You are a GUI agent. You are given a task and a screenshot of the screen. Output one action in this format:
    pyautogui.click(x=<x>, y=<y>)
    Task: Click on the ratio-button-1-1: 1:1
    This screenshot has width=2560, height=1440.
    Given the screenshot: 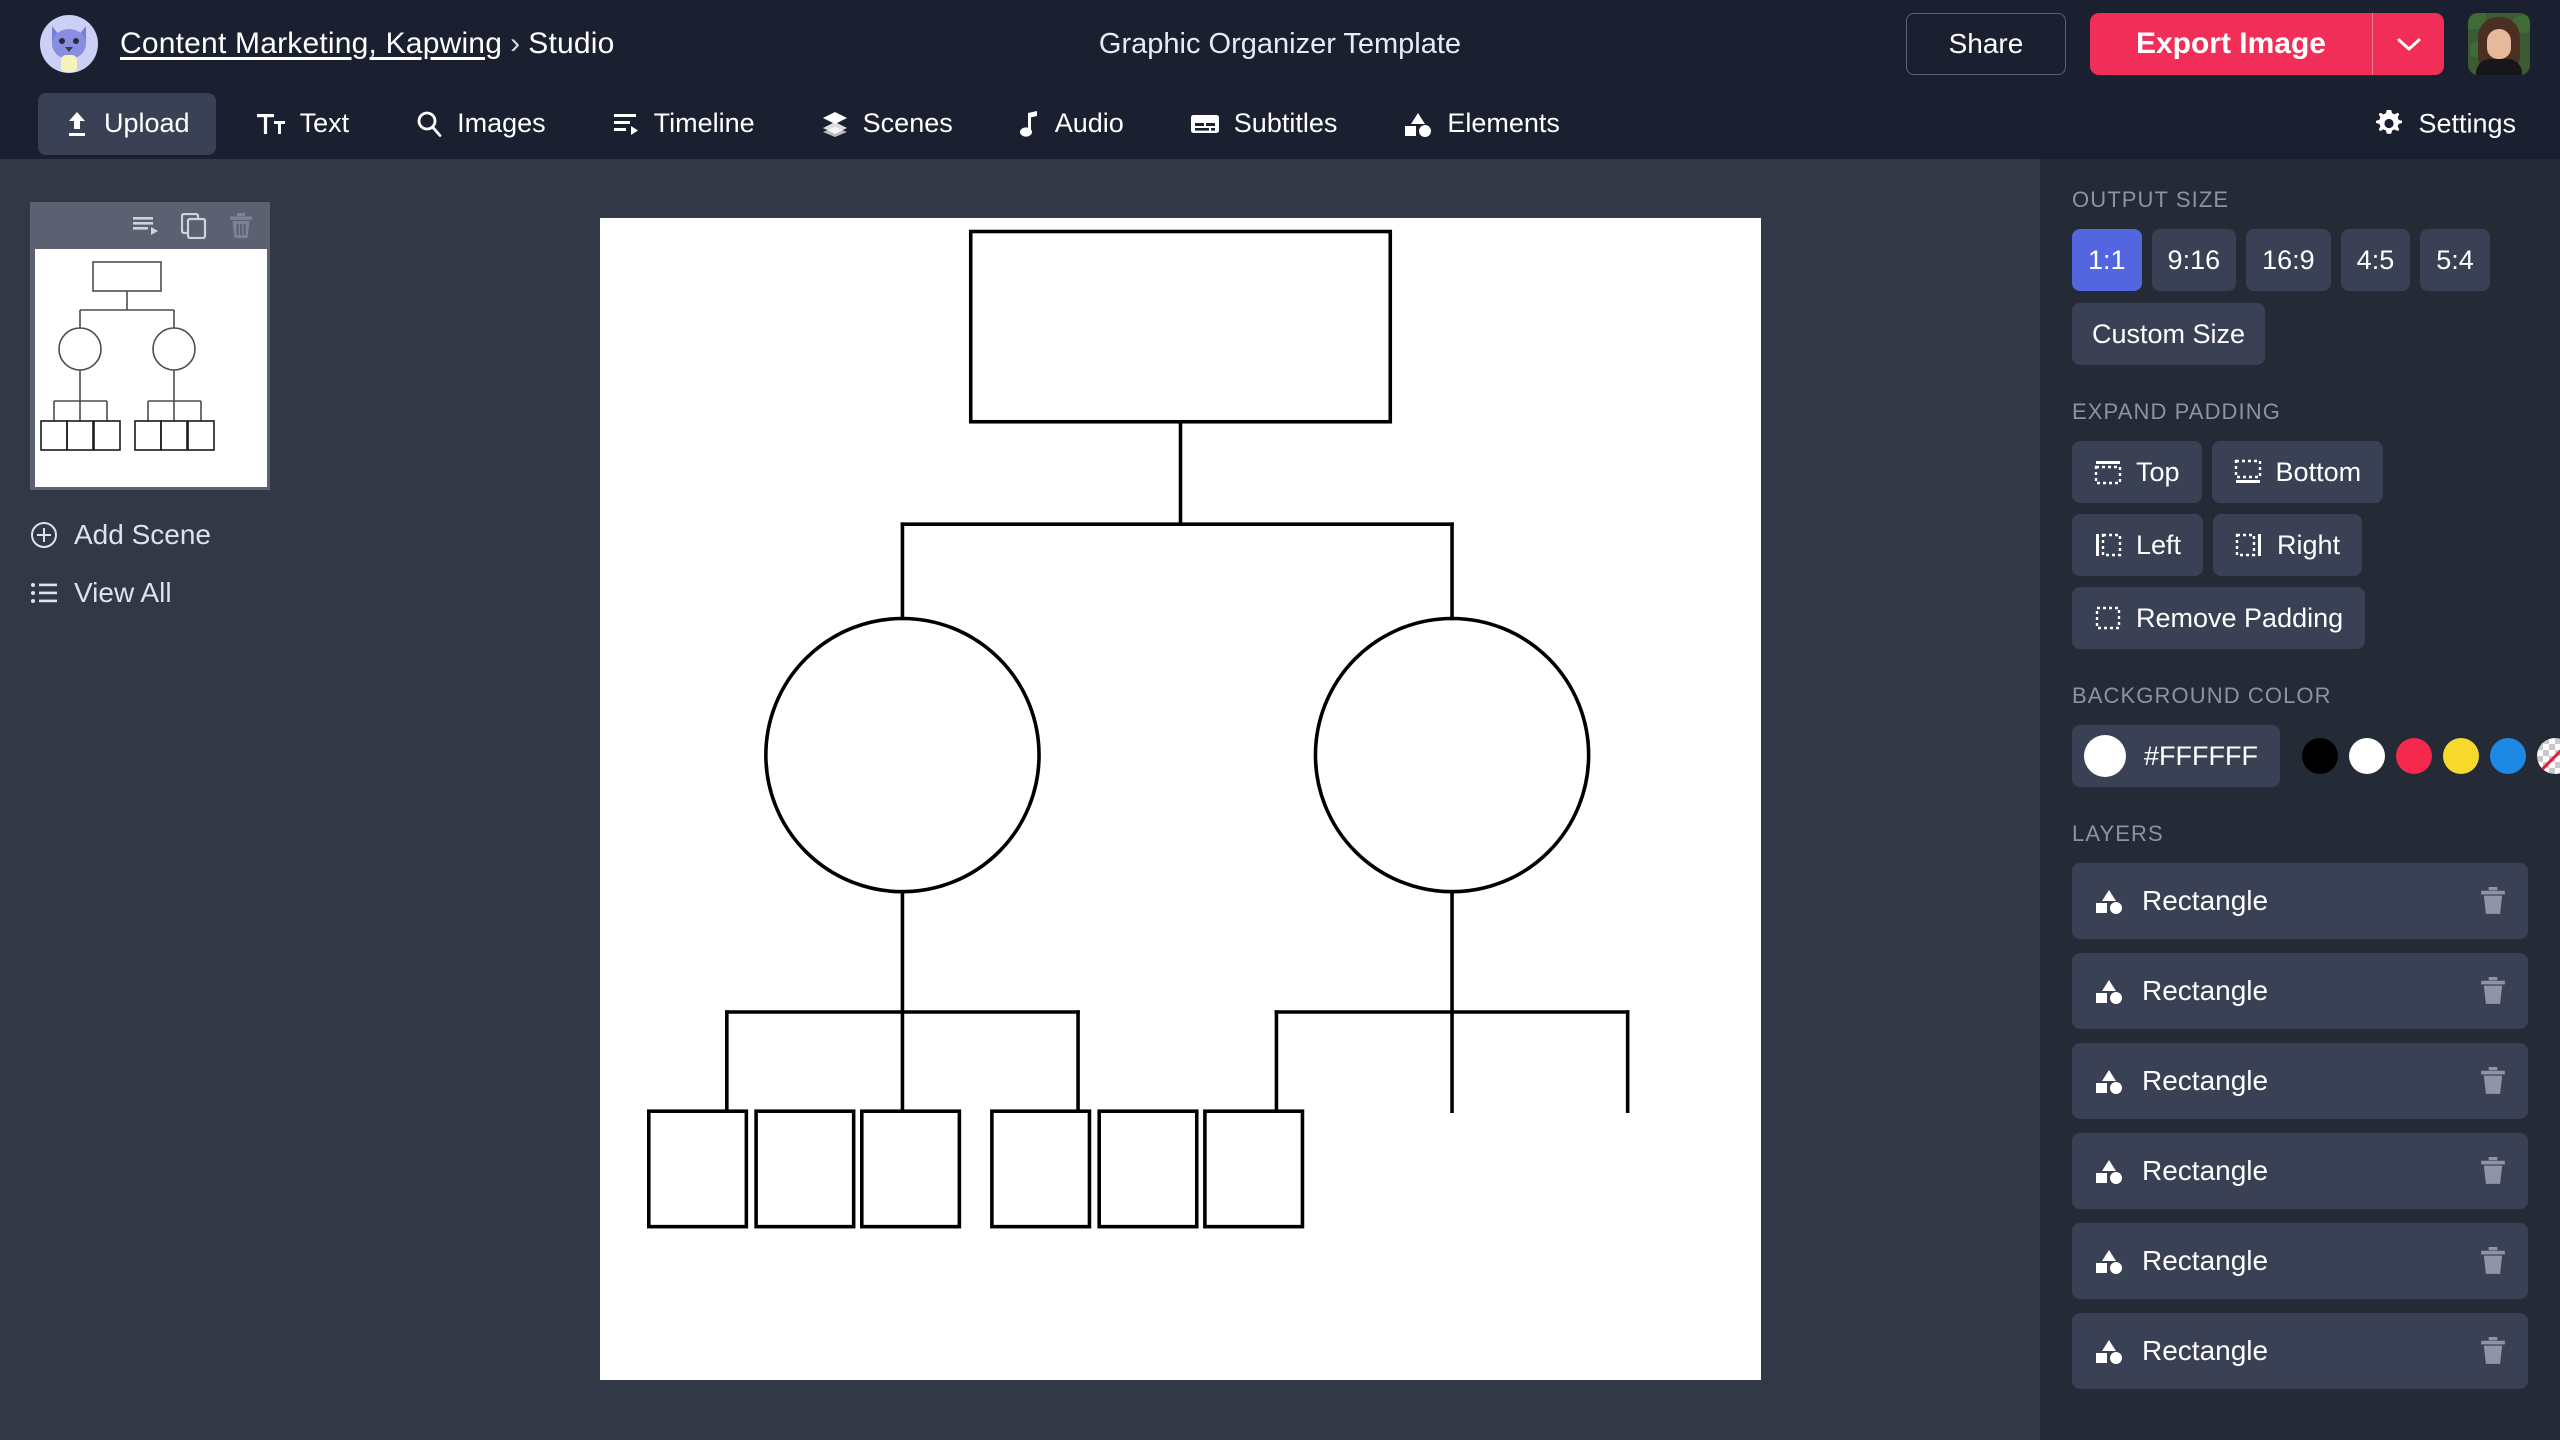 What is the action you would take?
    pyautogui.click(x=2107, y=260)
    